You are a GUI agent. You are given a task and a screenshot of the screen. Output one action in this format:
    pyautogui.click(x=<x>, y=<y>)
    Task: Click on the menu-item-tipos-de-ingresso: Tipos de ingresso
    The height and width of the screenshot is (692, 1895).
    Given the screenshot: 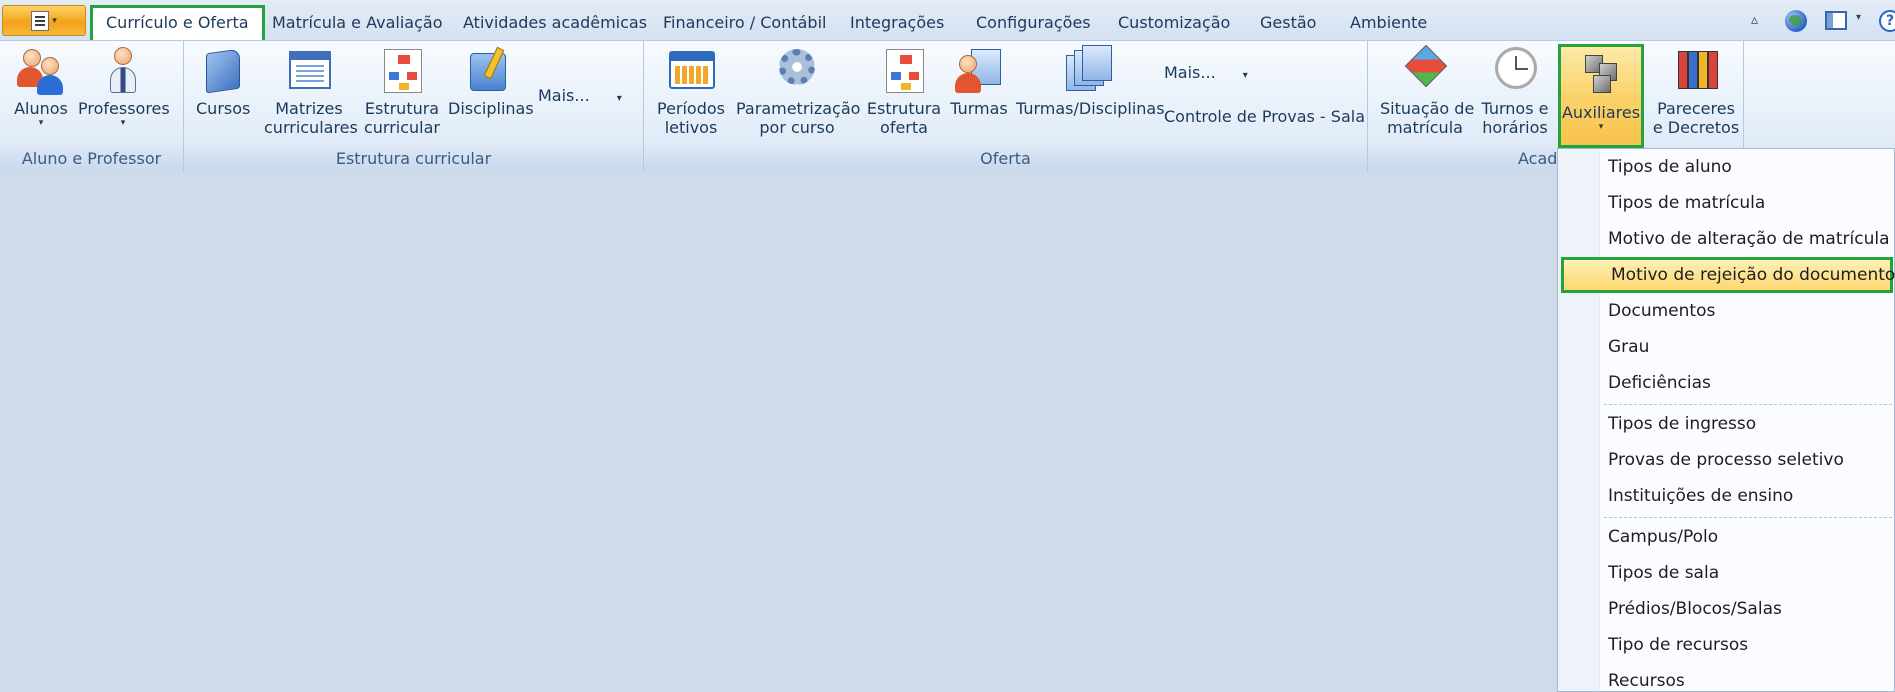 What is the action you would take?
    pyautogui.click(x=1726, y=424)
    